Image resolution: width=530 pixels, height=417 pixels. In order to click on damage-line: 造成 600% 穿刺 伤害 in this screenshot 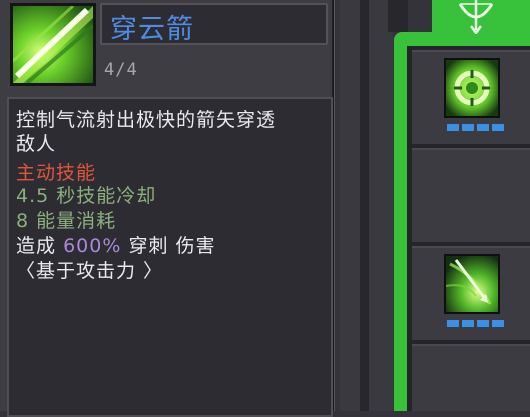, I will do `click(115, 246)`.